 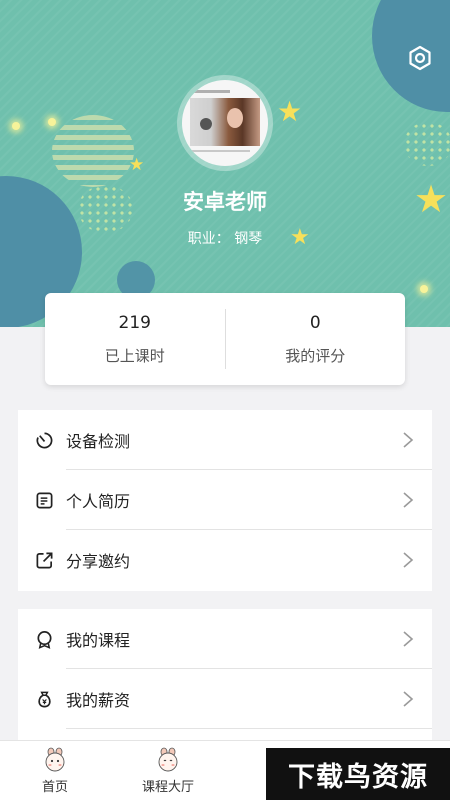 I want to click on menu-item-label: 我的课程, so click(x=98, y=640).